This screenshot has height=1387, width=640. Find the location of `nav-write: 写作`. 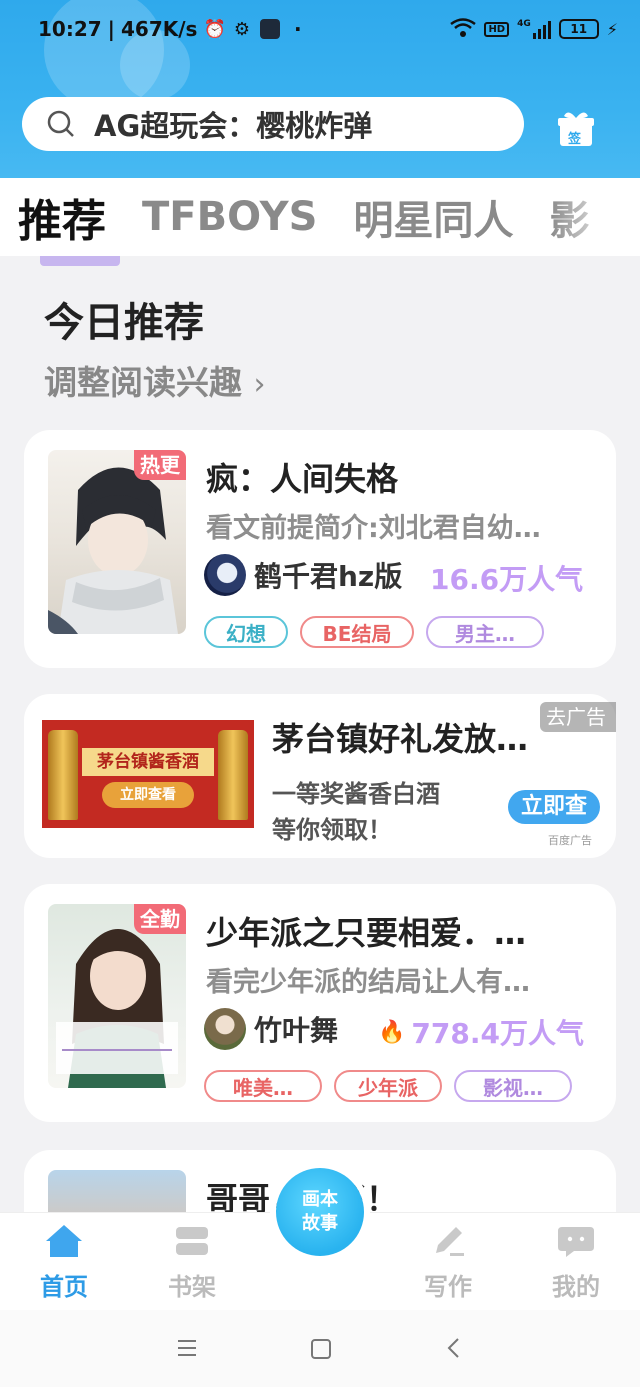

nav-write: 写作 is located at coordinates (448, 1262).